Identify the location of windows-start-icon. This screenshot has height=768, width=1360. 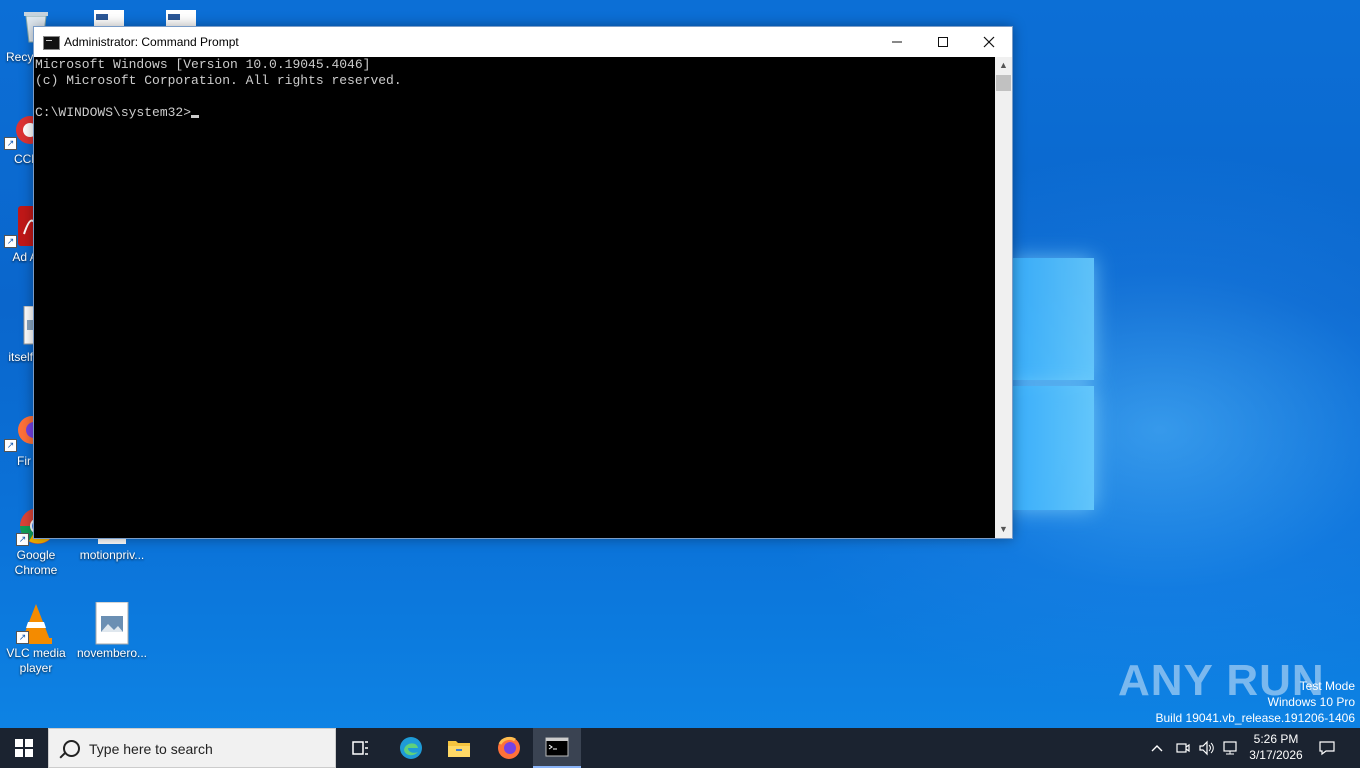
(24, 748).